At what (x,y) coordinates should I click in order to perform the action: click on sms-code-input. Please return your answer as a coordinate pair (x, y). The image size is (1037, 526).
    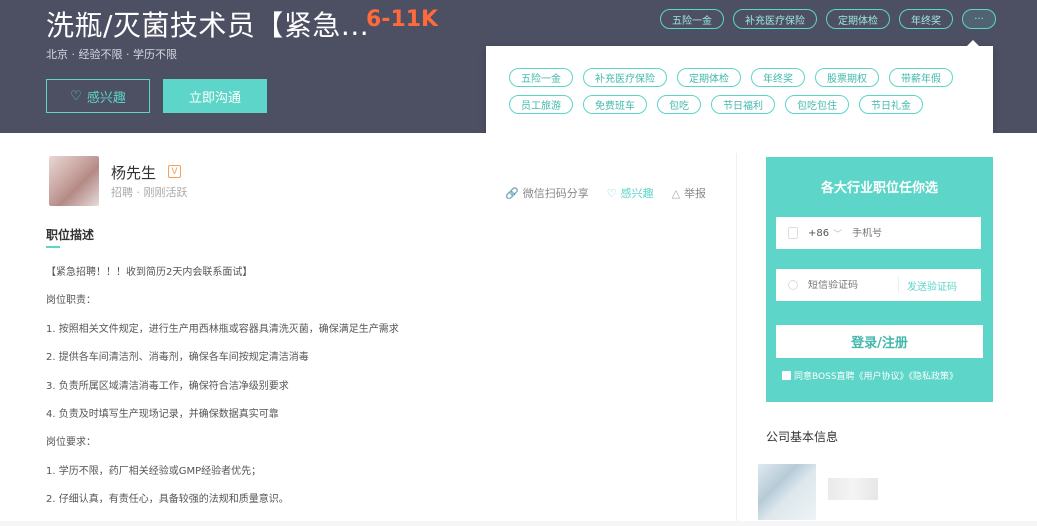
    Looking at the image, I should click on (853, 285).